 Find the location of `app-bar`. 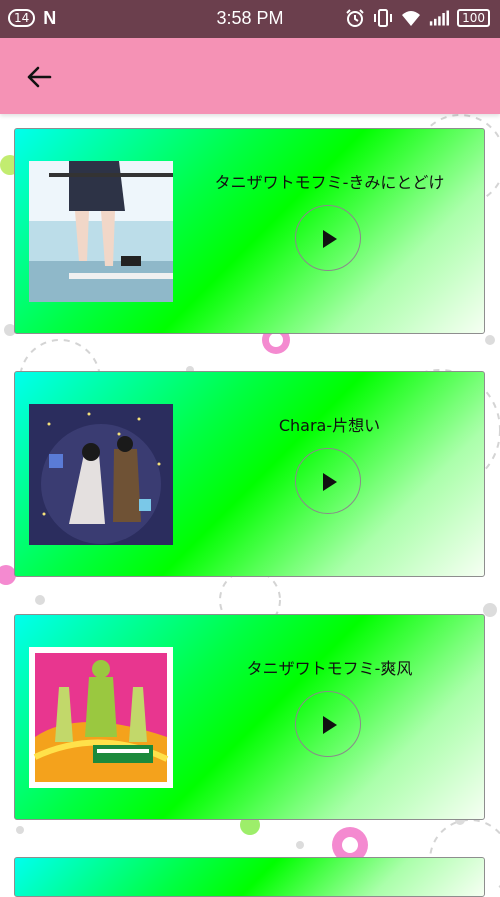

app-bar is located at coordinates (250, 76).